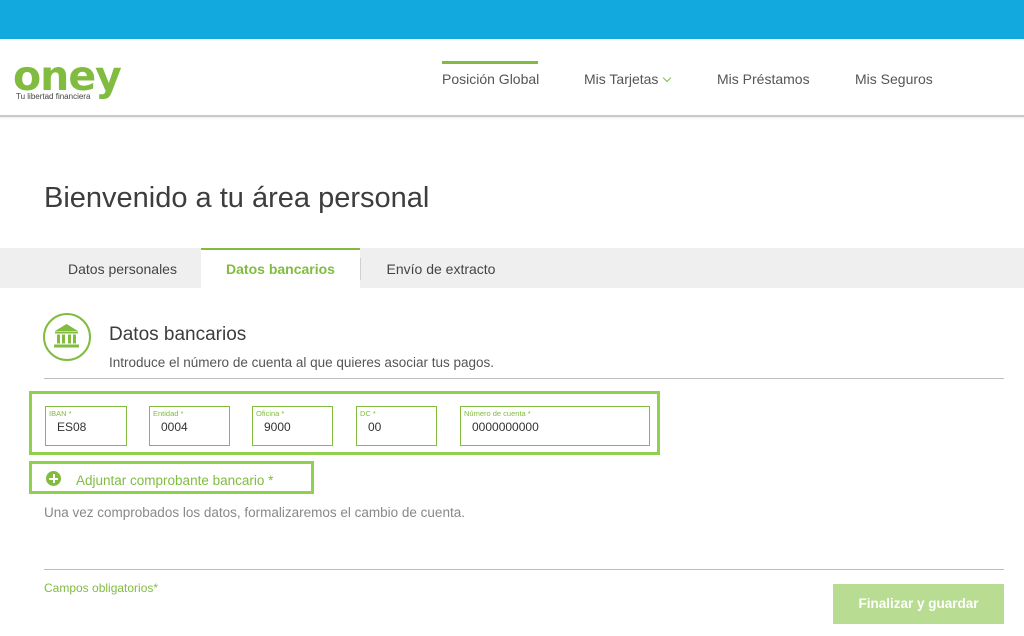  Describe the element at coordinates (555, 426) in the screenshot. I see `numero-cuenta-field: Número de cuenta * 0000000000` at that location.